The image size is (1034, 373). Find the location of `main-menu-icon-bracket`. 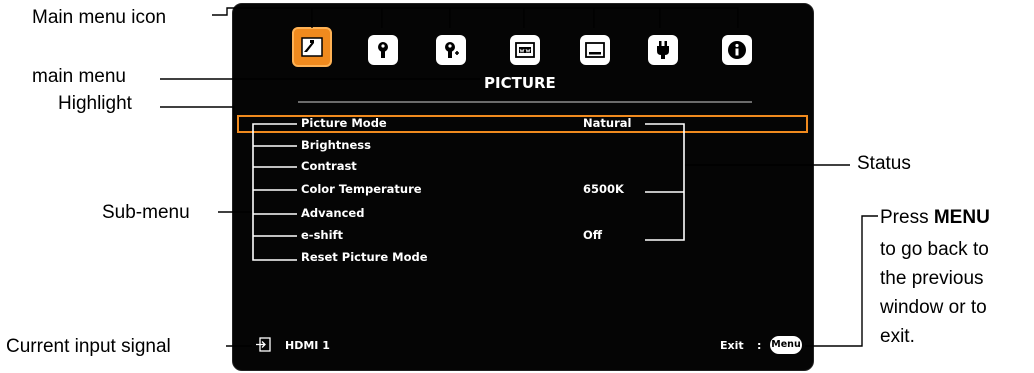

main-menu-icon-bracket is located at coordinates (475, 17).